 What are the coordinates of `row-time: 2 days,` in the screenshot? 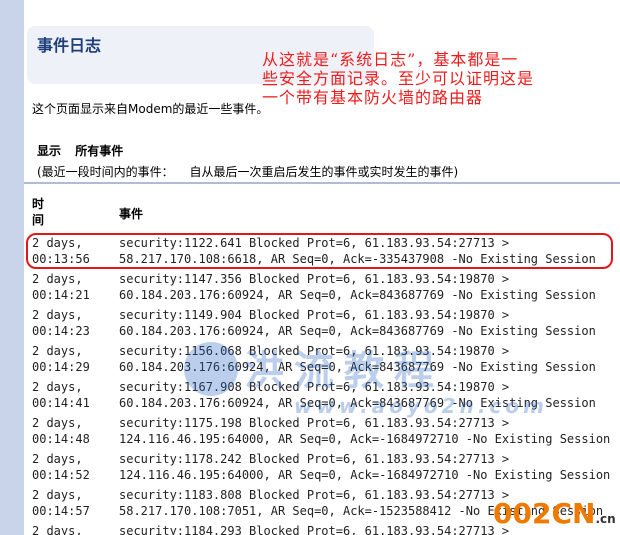 It's located at (74, 529).